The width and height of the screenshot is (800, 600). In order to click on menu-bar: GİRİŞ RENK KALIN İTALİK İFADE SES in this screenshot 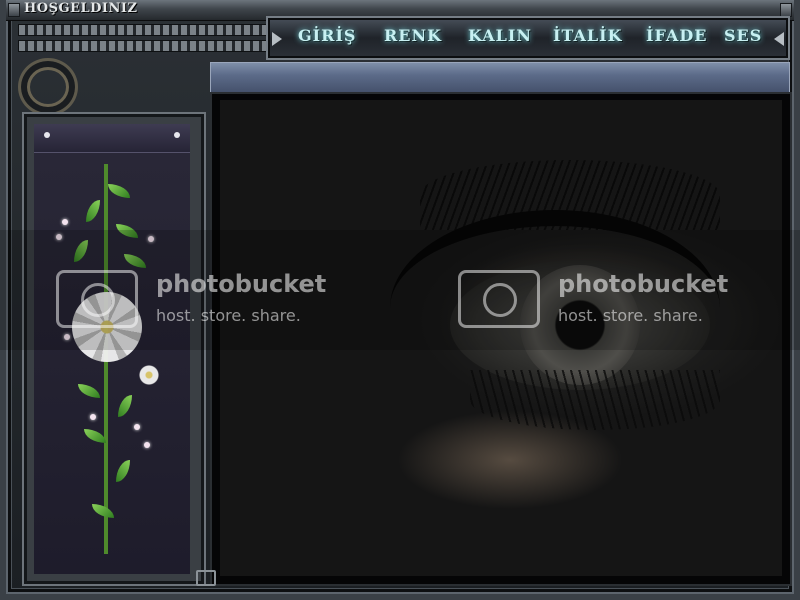, I will do `click(528, 38)`.